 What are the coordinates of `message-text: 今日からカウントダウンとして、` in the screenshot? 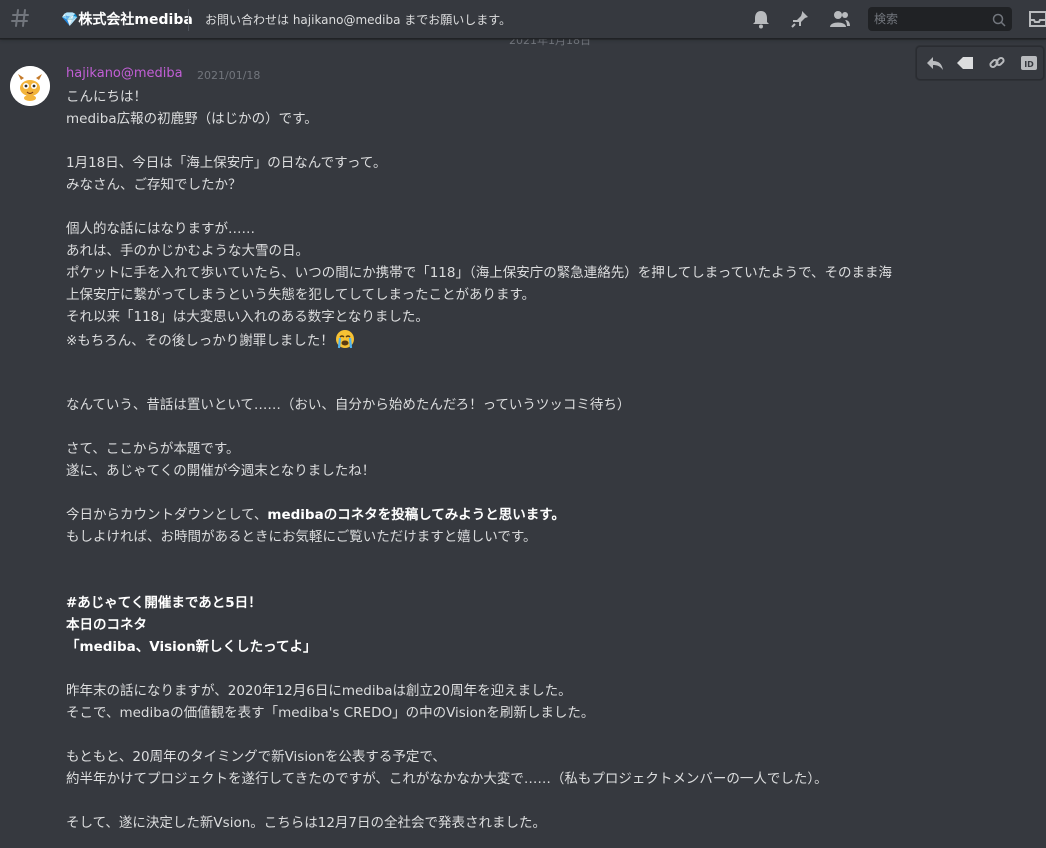 It's located at (167, 515).